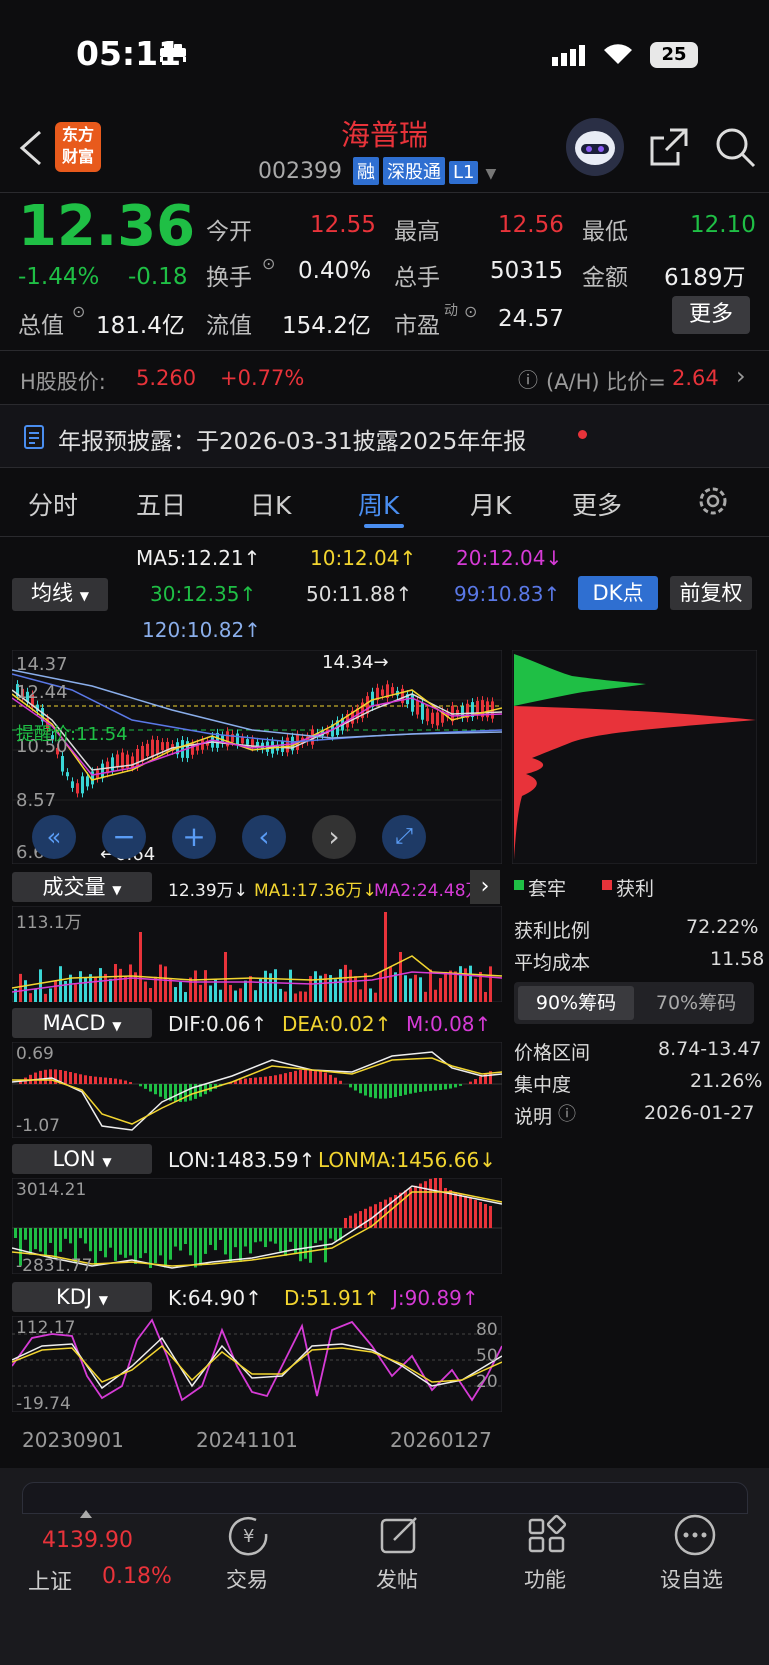 This screenshot has height=1665, width=769. What do you see at coordinates (86, 1514) in the screenshot?
I see `expand-up-icon` at bounding box center [86, 1514].